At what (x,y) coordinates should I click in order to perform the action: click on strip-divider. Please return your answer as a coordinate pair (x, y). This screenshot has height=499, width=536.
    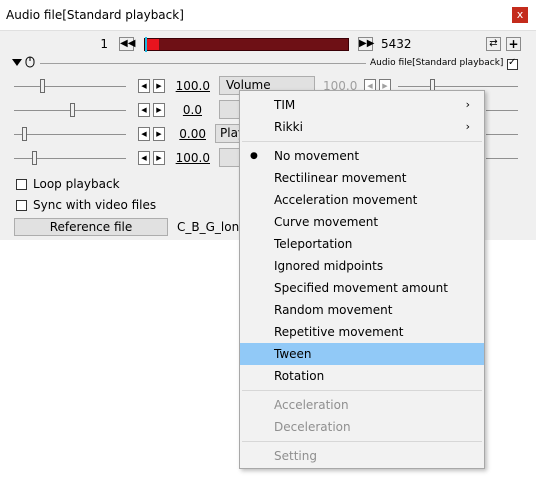
    Looking at the image, I should click on (203, 63).